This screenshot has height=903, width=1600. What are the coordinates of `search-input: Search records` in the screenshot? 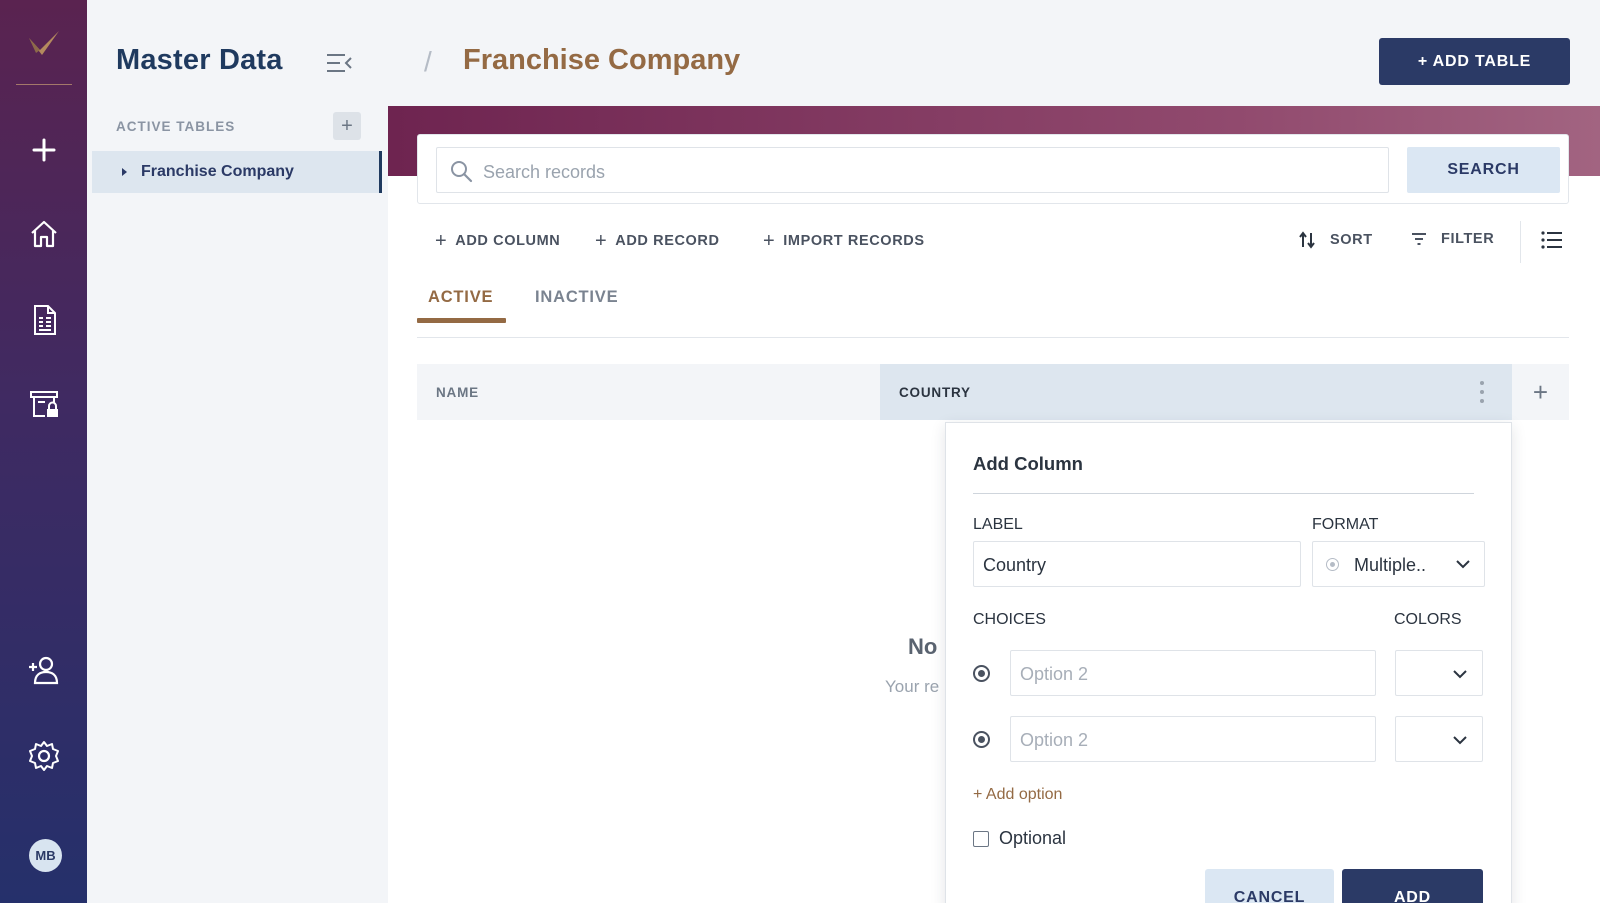 It's located at (912, 170).